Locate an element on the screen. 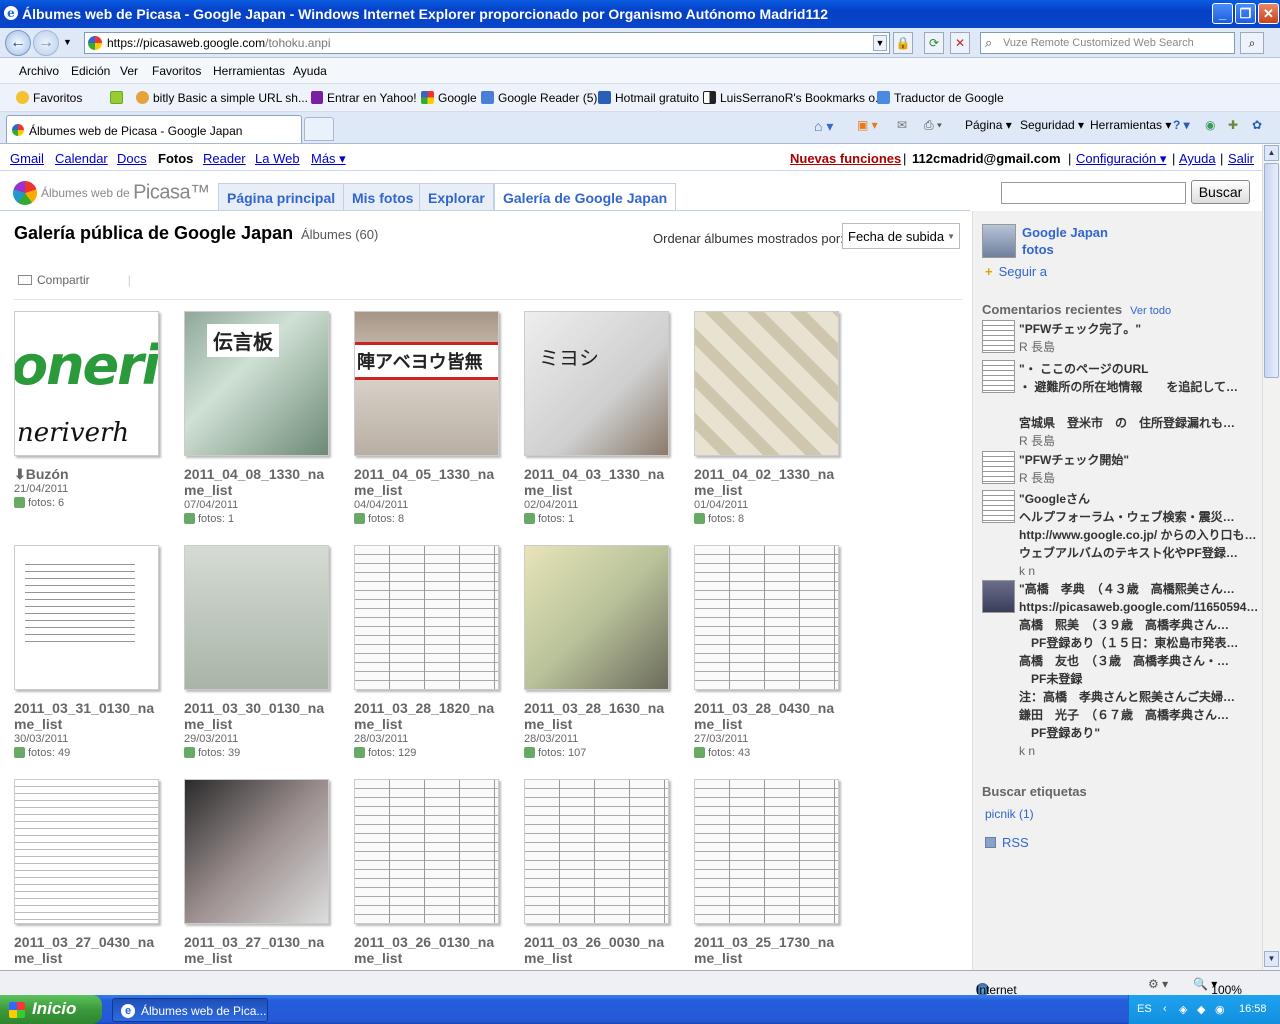  menu-edicion: Edición is located at coordinates (90, 71).